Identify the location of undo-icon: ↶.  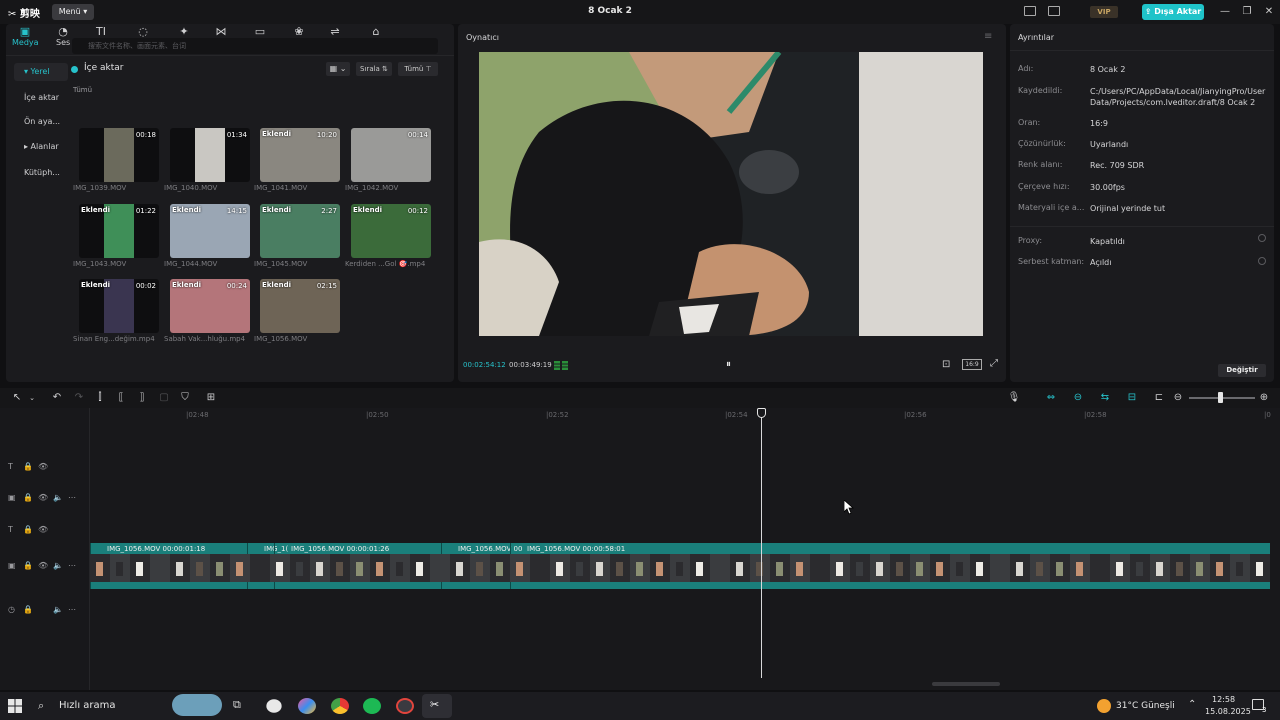
(57, 398).